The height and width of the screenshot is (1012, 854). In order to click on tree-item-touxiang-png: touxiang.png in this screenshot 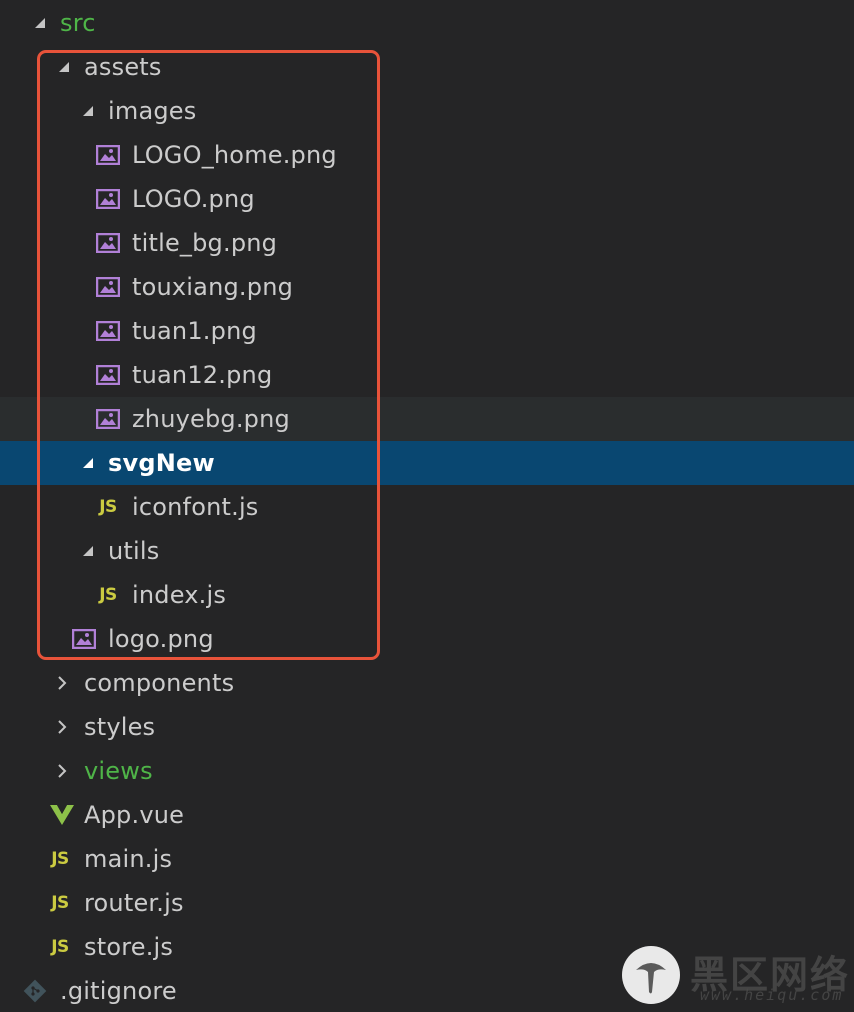, I will do `click(427, 287)`.